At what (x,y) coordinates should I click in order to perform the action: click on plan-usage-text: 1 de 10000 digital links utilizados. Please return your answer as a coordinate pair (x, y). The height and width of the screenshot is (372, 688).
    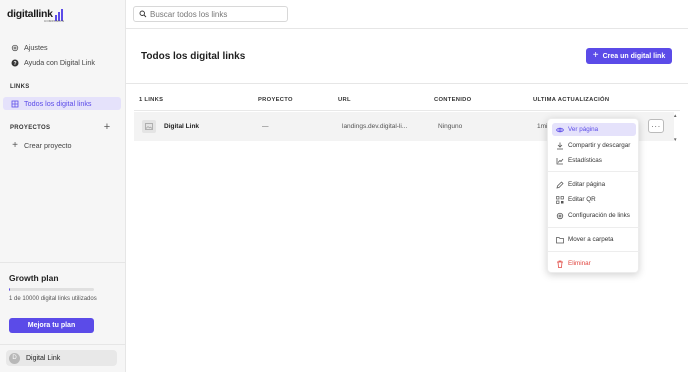
    Looking at the image, I should click on (53, 299).